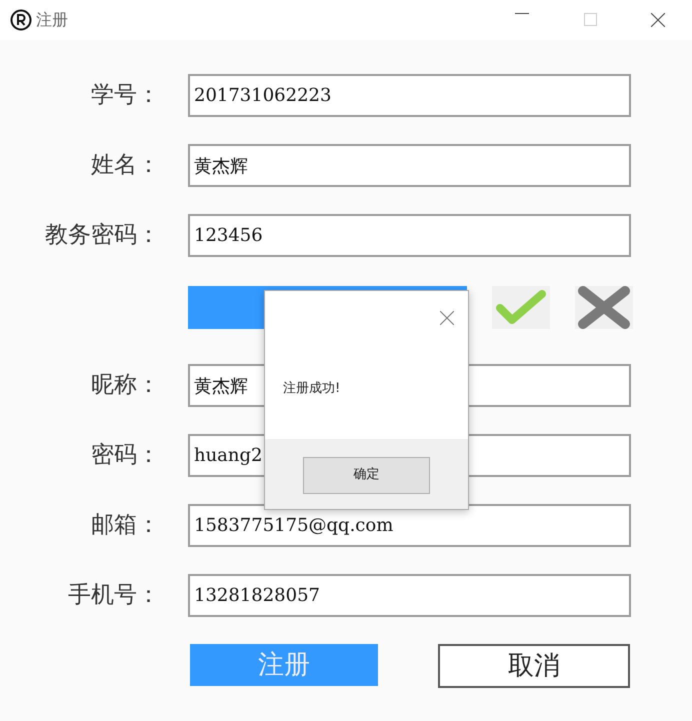 The width and height of the screenshot is (692, 721). Describe the element at coordinates (125, 165) in the screenshot. I see `field-label: 姓名：` at that location.